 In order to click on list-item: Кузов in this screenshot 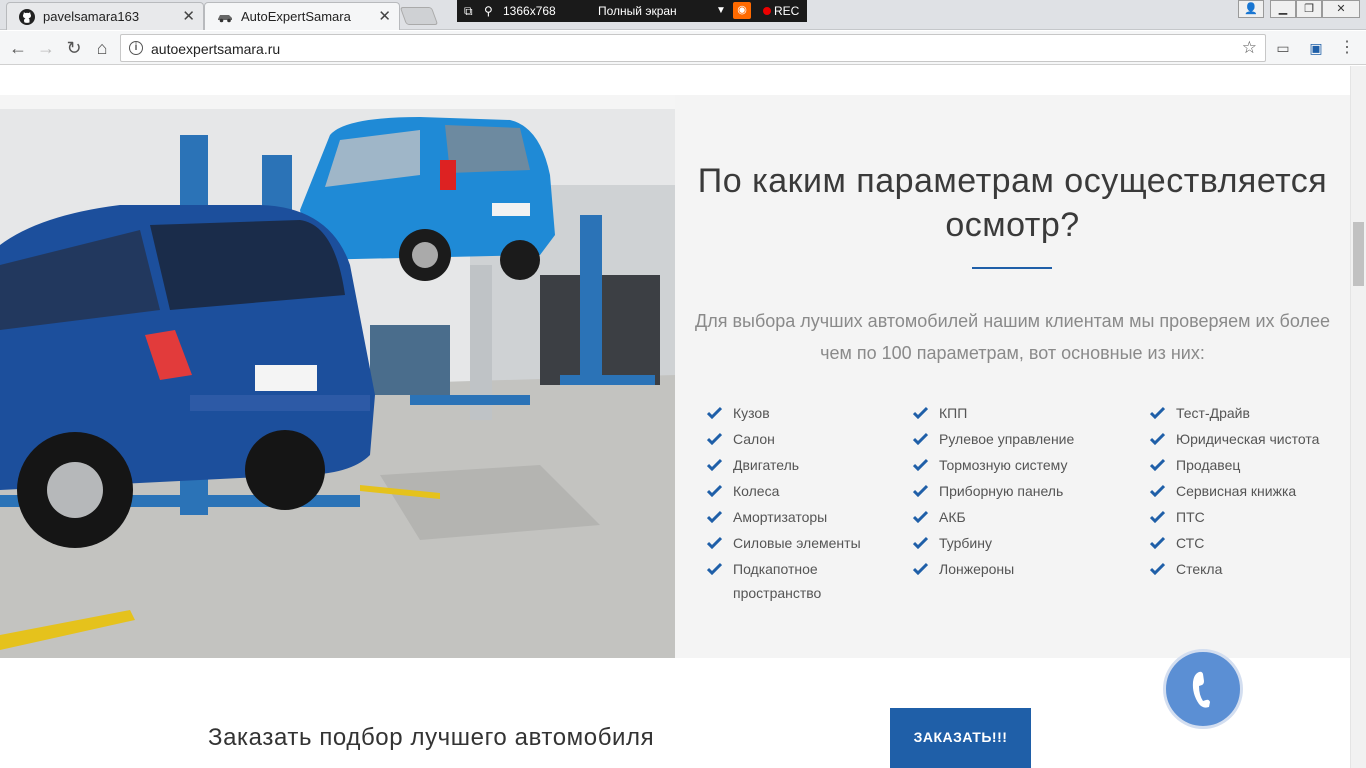, I will do `click(797, 413)`.